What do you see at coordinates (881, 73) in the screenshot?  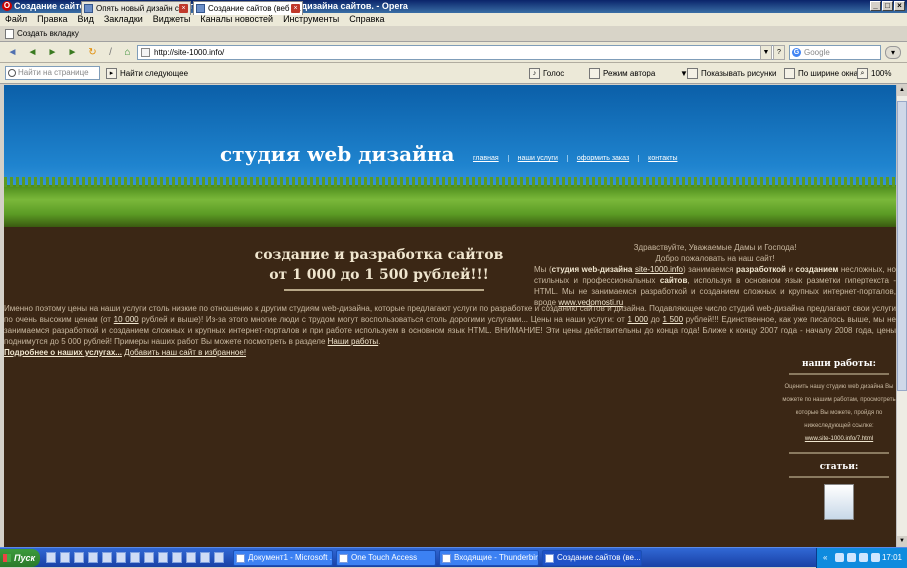 I see `zoom-value: 100%` at bounding box center [881, 73].